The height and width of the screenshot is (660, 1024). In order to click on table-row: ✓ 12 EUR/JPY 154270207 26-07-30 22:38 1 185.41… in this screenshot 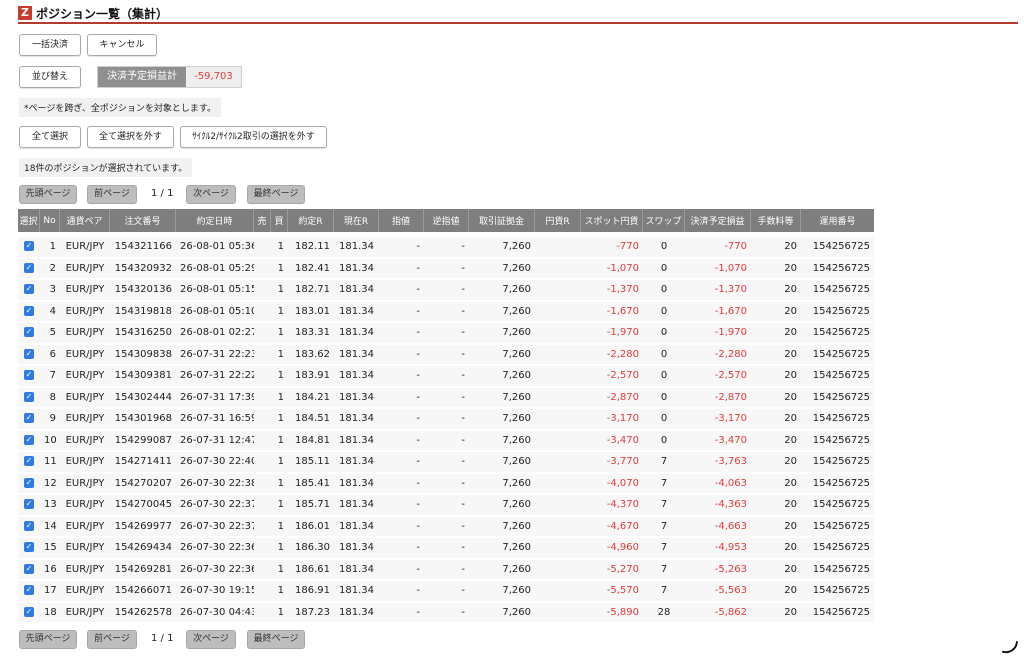, I will do `click(446, 484)`.